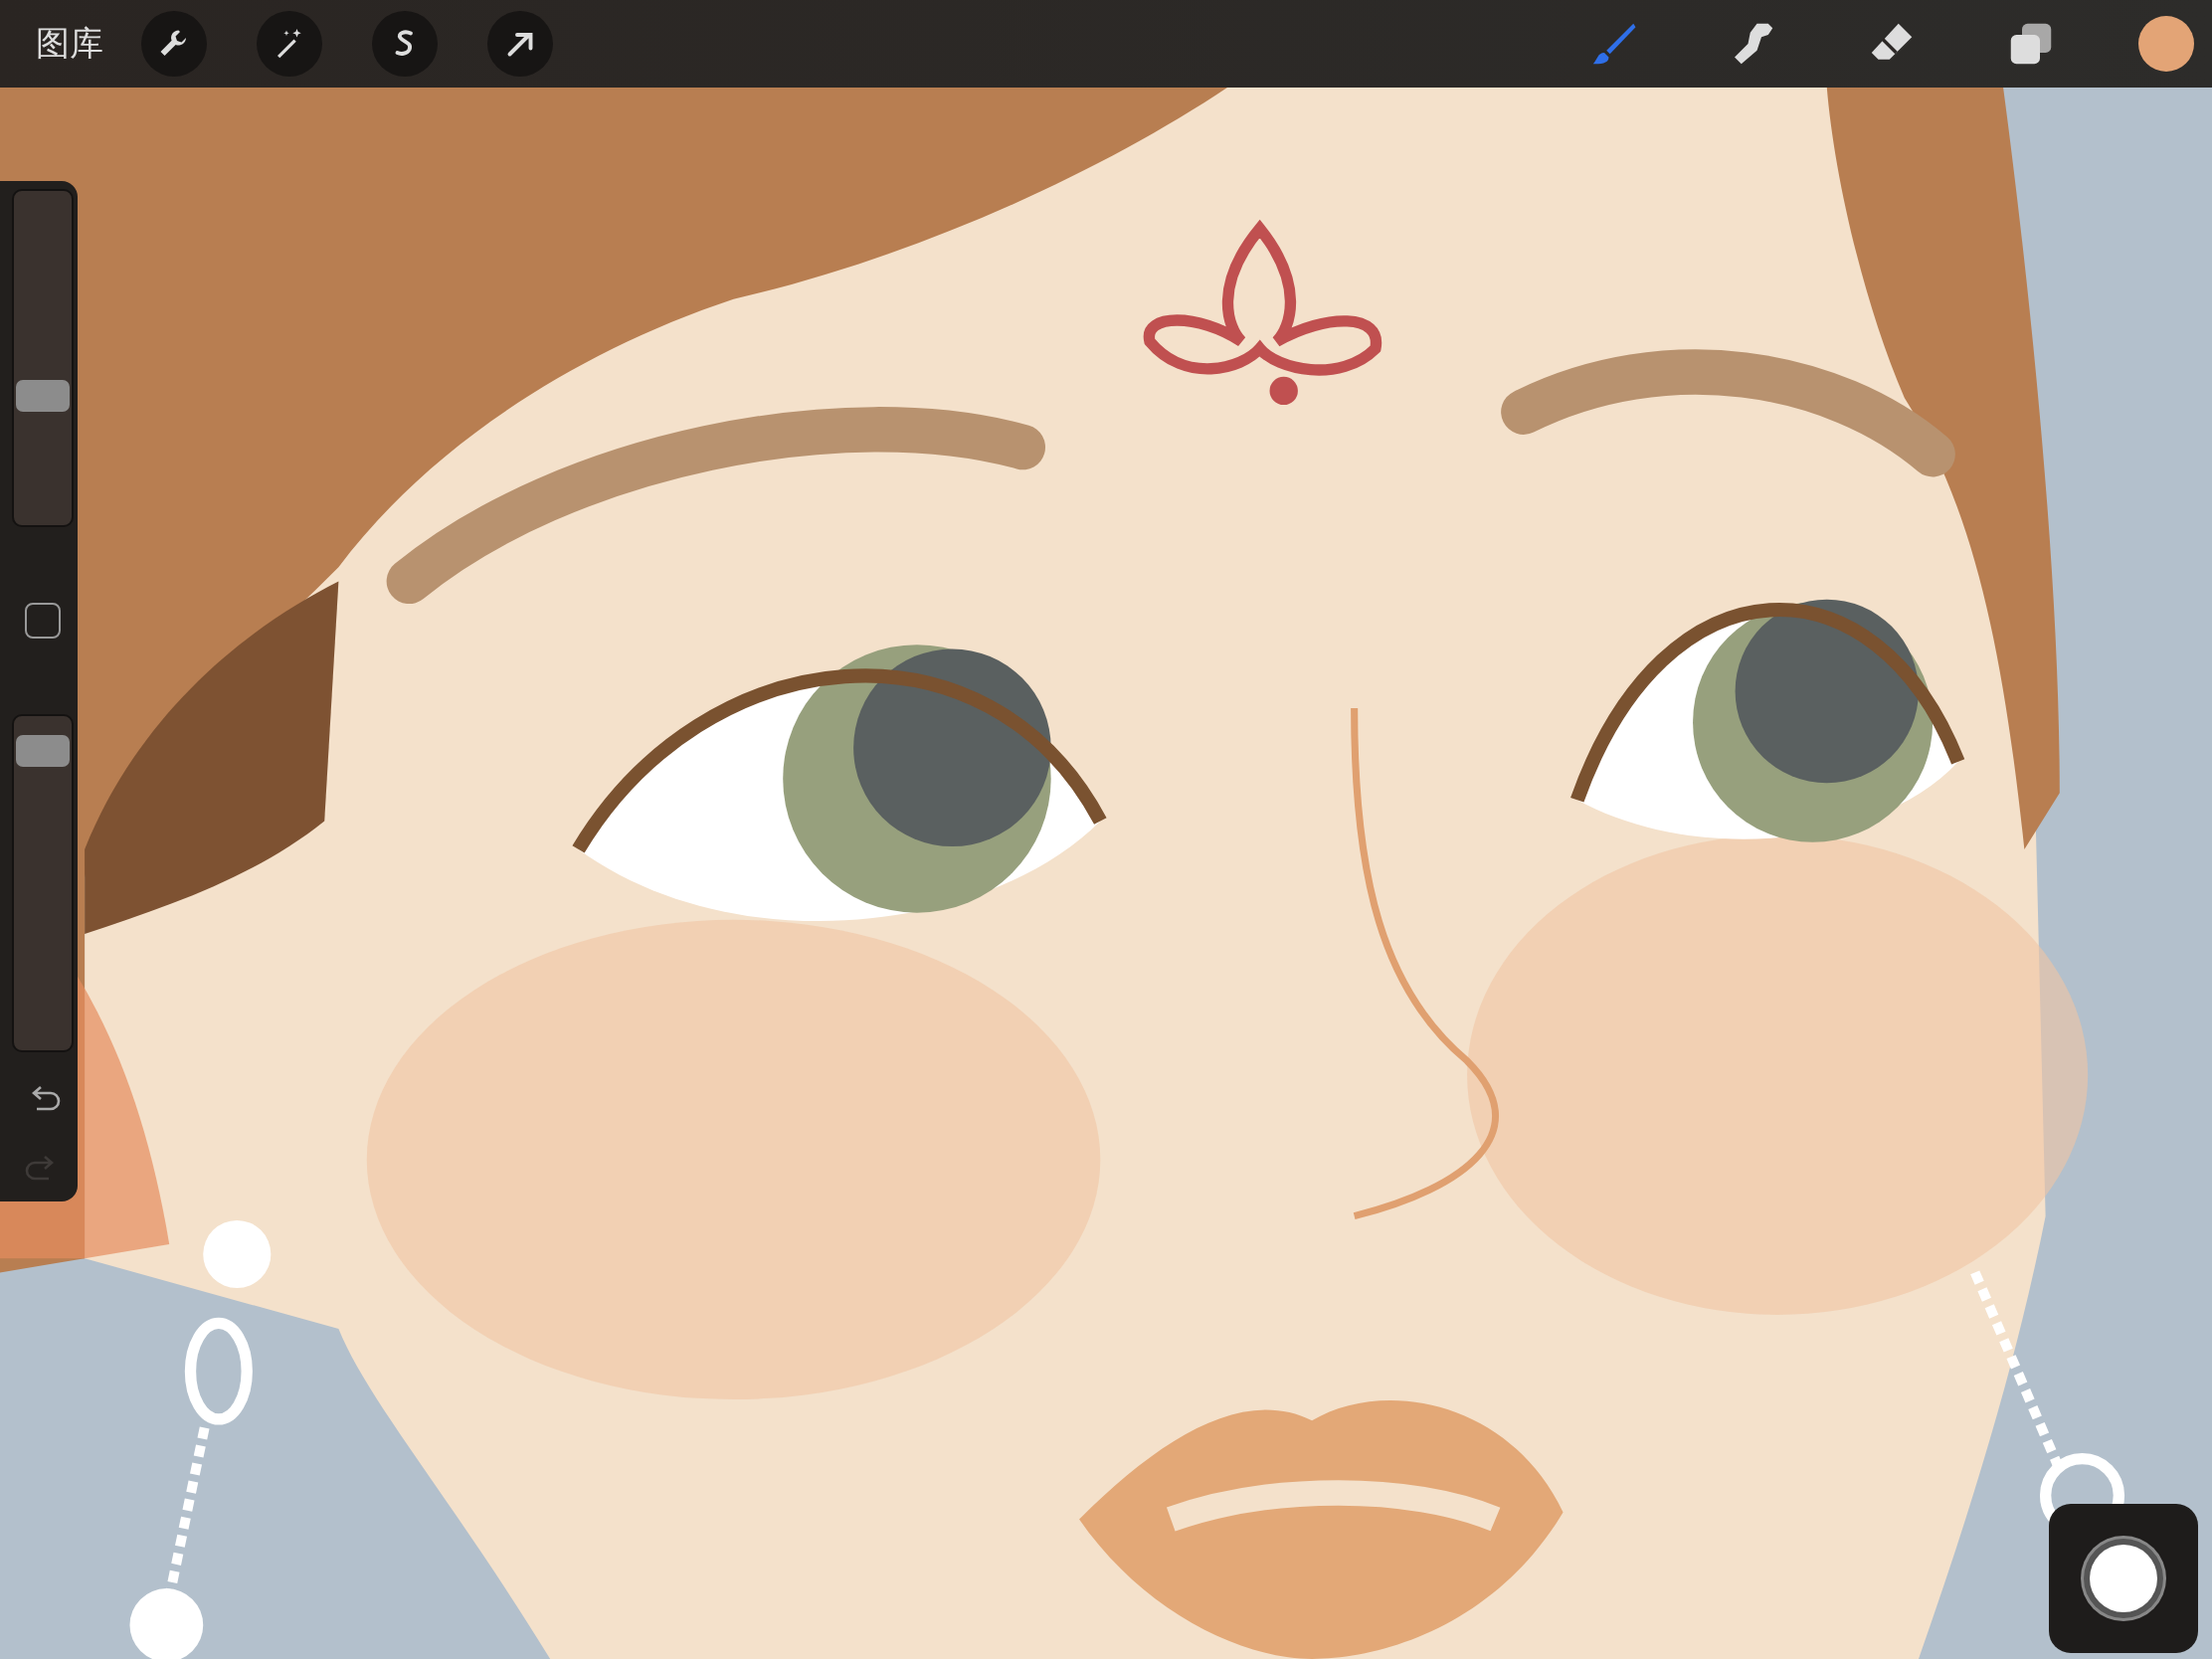  What do you see at coordinates (43, 621) in the screenshot?
I see `square-button` at bounding box center [43, 621].